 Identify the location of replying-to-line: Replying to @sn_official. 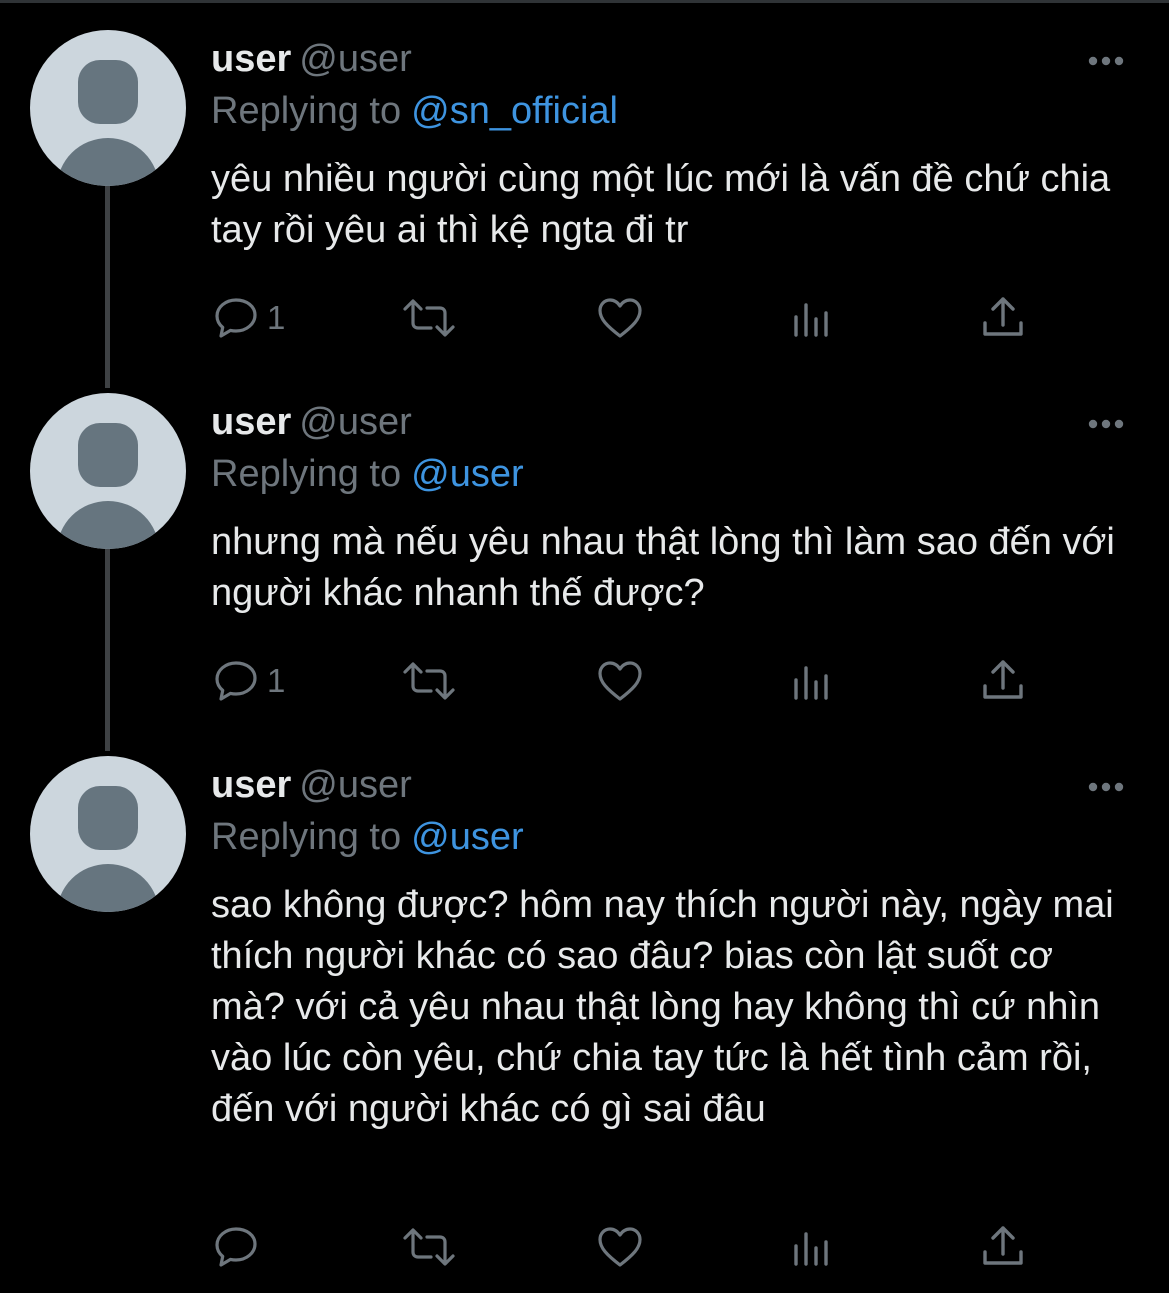
(414, 111).